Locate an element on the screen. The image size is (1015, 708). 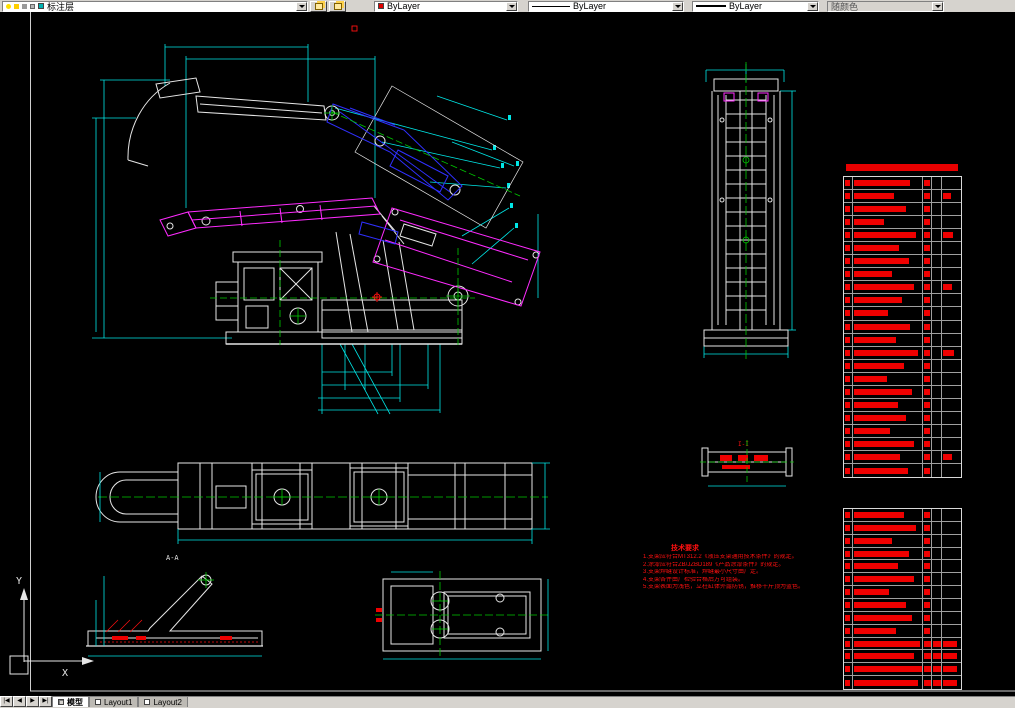
drawing-title-bar is located at coordinates (902, 167).